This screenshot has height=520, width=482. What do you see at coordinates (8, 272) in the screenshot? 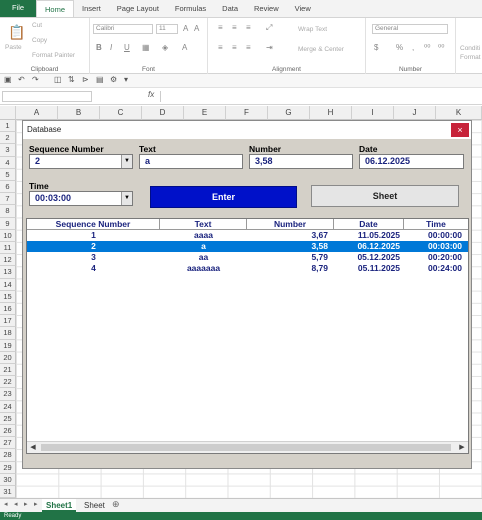
I see `row-header: 13` at bounding box center [8, 272].